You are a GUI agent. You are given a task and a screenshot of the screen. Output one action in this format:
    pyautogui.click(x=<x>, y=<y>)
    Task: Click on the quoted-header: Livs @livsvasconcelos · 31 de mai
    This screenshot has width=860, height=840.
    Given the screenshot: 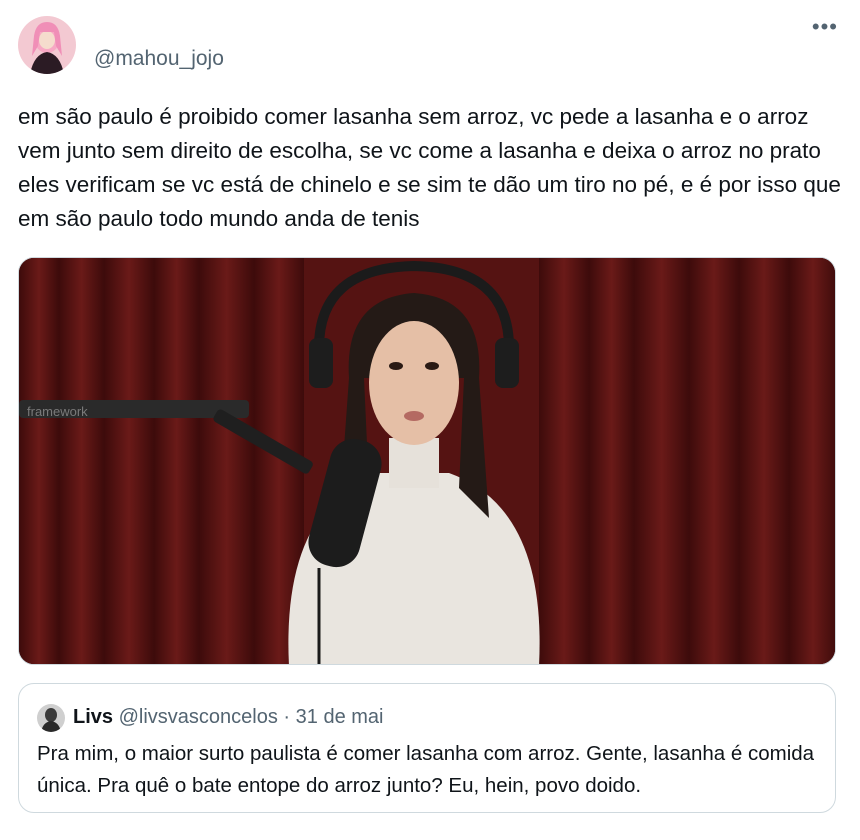 What is the action you would take?
    pyautogui.click(x=228, y=717)
    